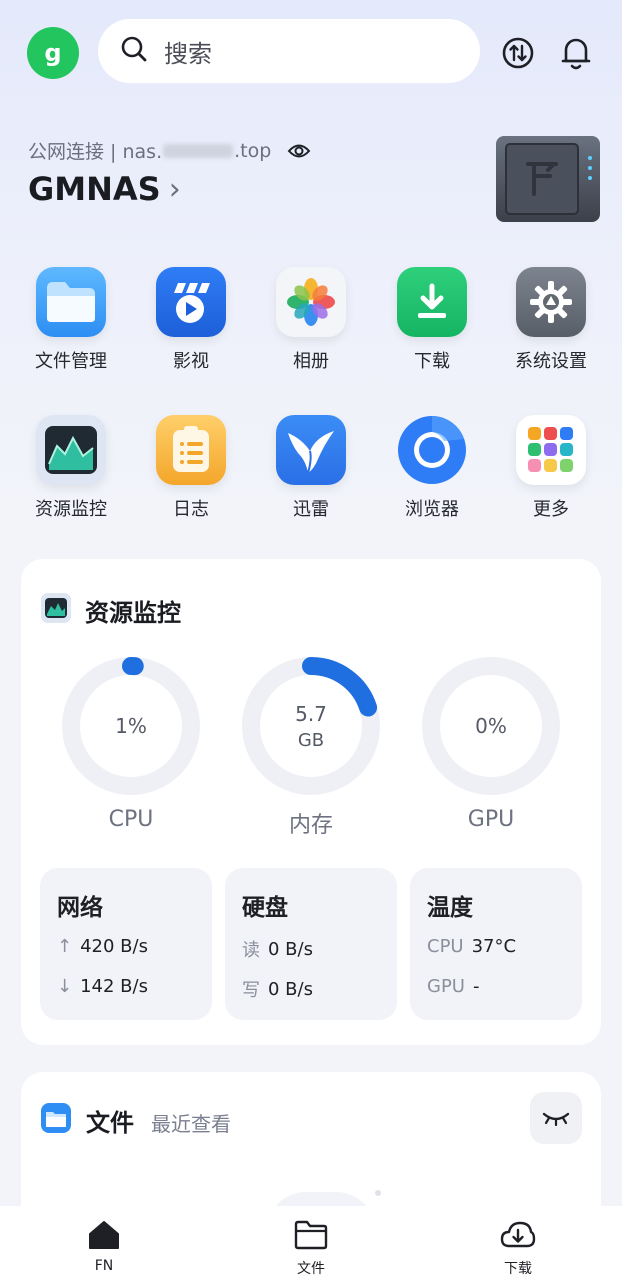 The image size is (622, 1287). Describe the element at coordinates (551, 302) in the screenshot. I see `gear-icon` at that location.